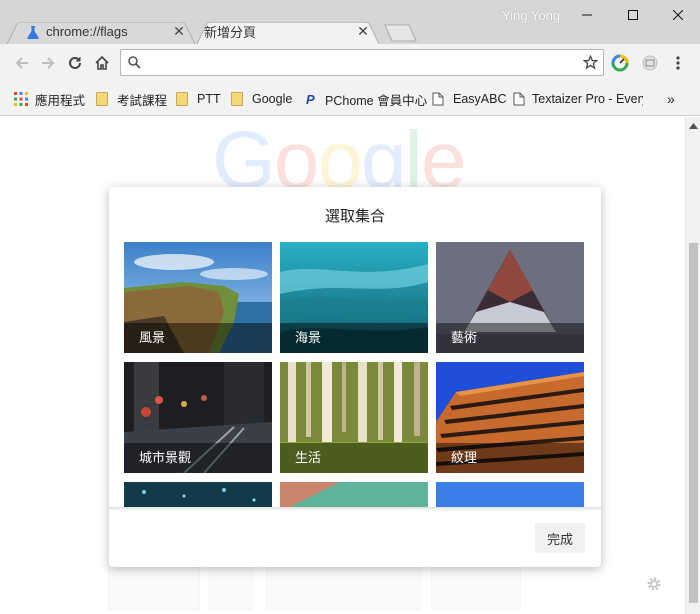 This screenshot has height=614, width=700. What do you see at coordinates (587, 99) in the screenshot?
I see `bookmark-label: Textaizer Pro - Every` at bounding box center [587, 99].